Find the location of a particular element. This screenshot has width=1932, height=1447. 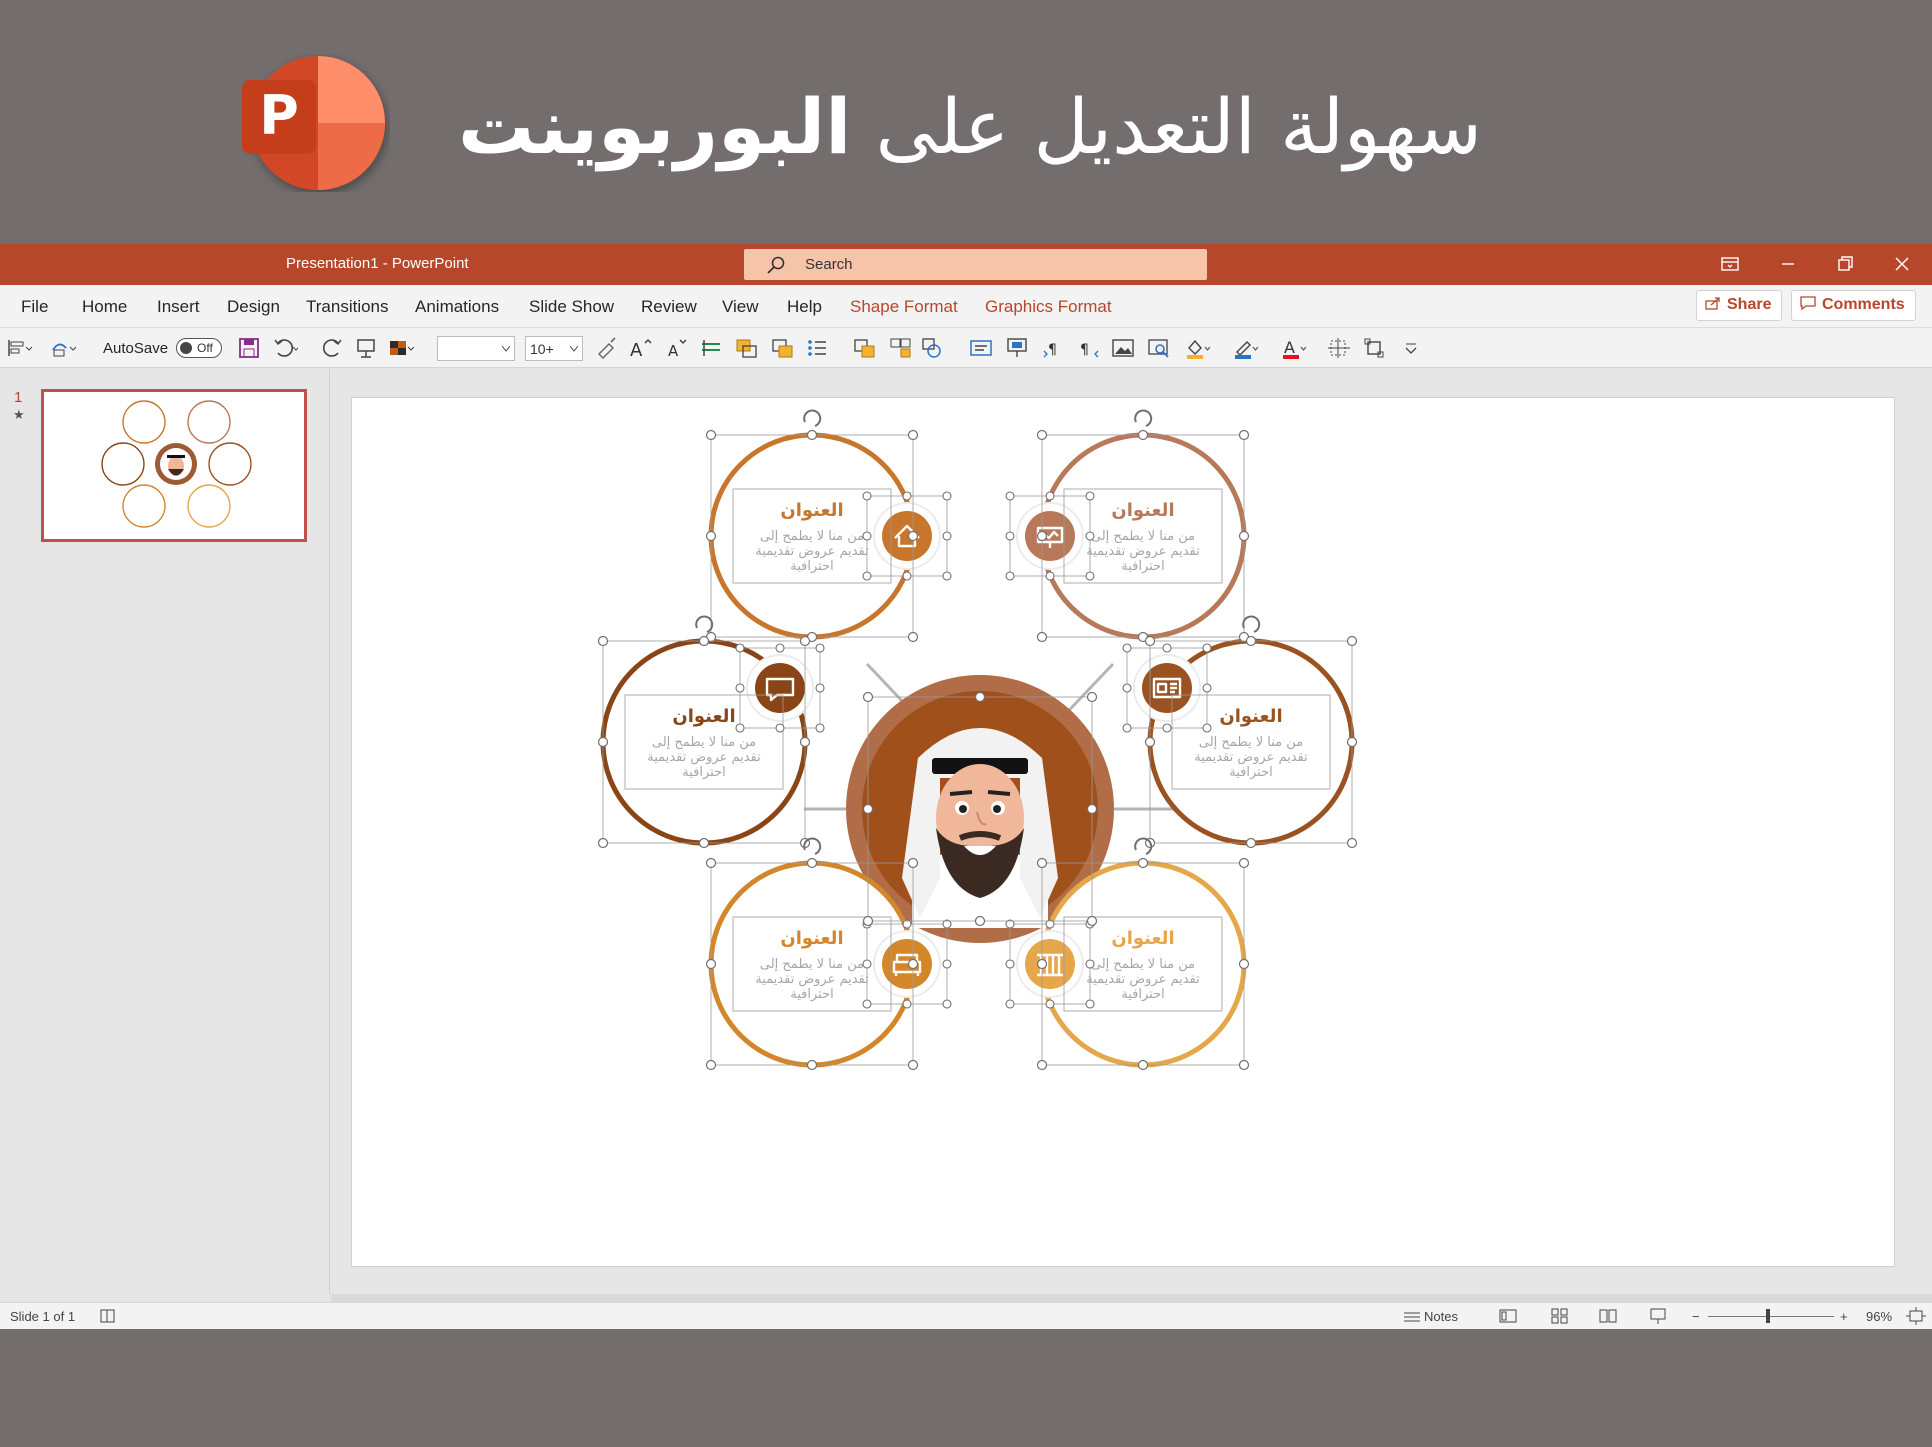

notes-label: Notes is located at coordinates (1441, 1316).